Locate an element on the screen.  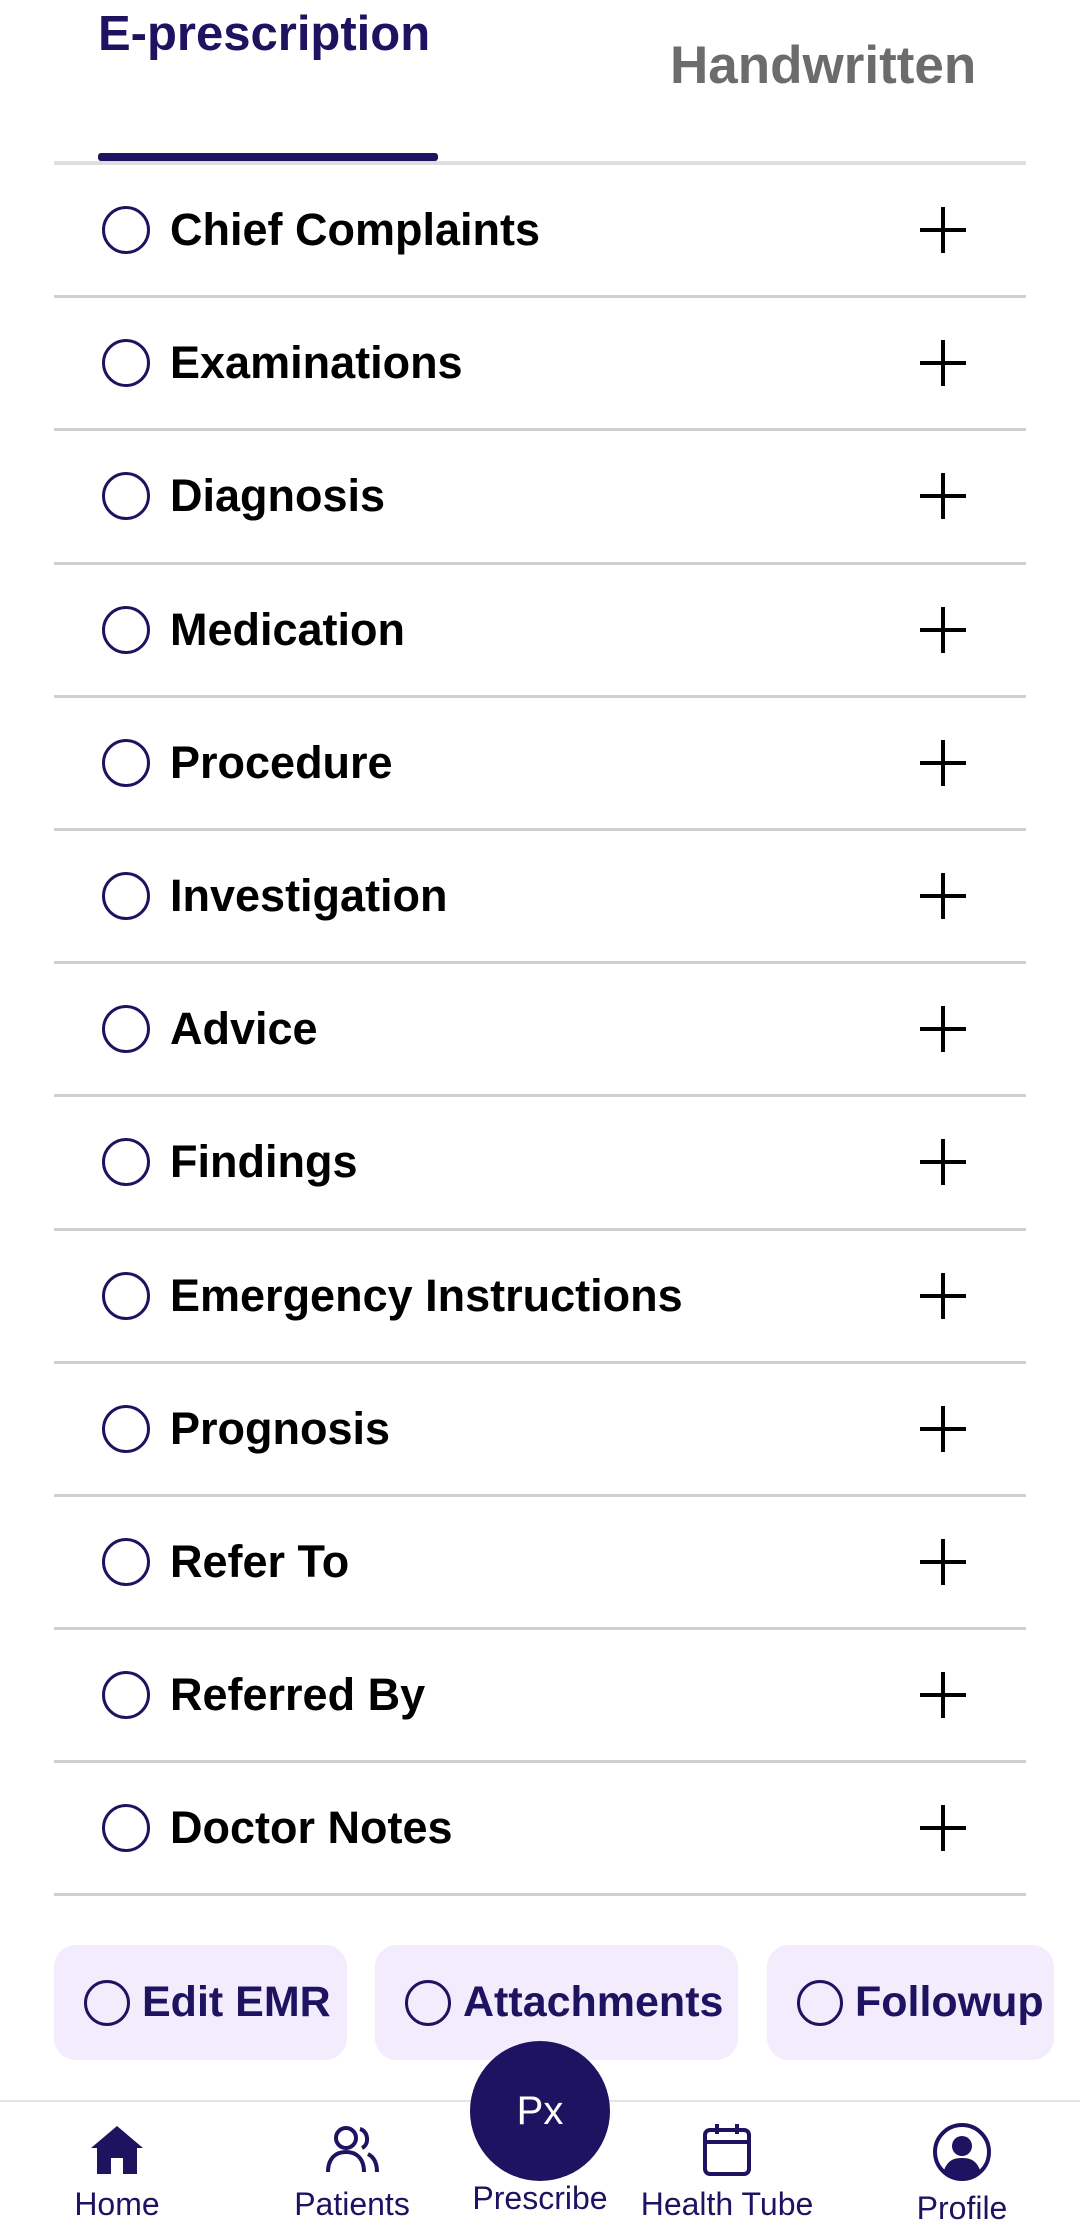
section-row-doctor-notes: Doctor Notes is located at coordinates (540, 1830).